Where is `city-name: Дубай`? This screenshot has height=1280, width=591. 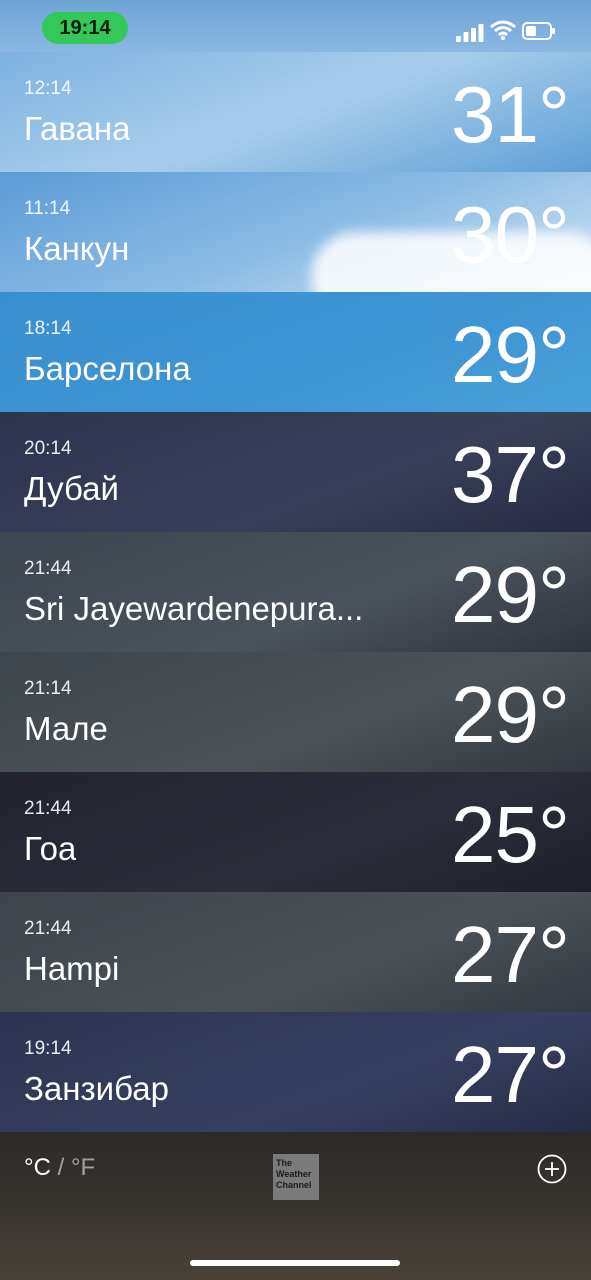
city-name: Дубай is located at coordinates (71, 488).